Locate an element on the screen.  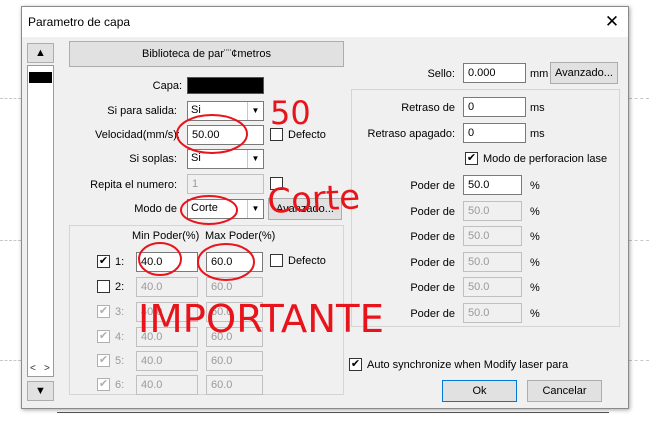
blow-select: Si ▼ is located at coordinates (225, 159).